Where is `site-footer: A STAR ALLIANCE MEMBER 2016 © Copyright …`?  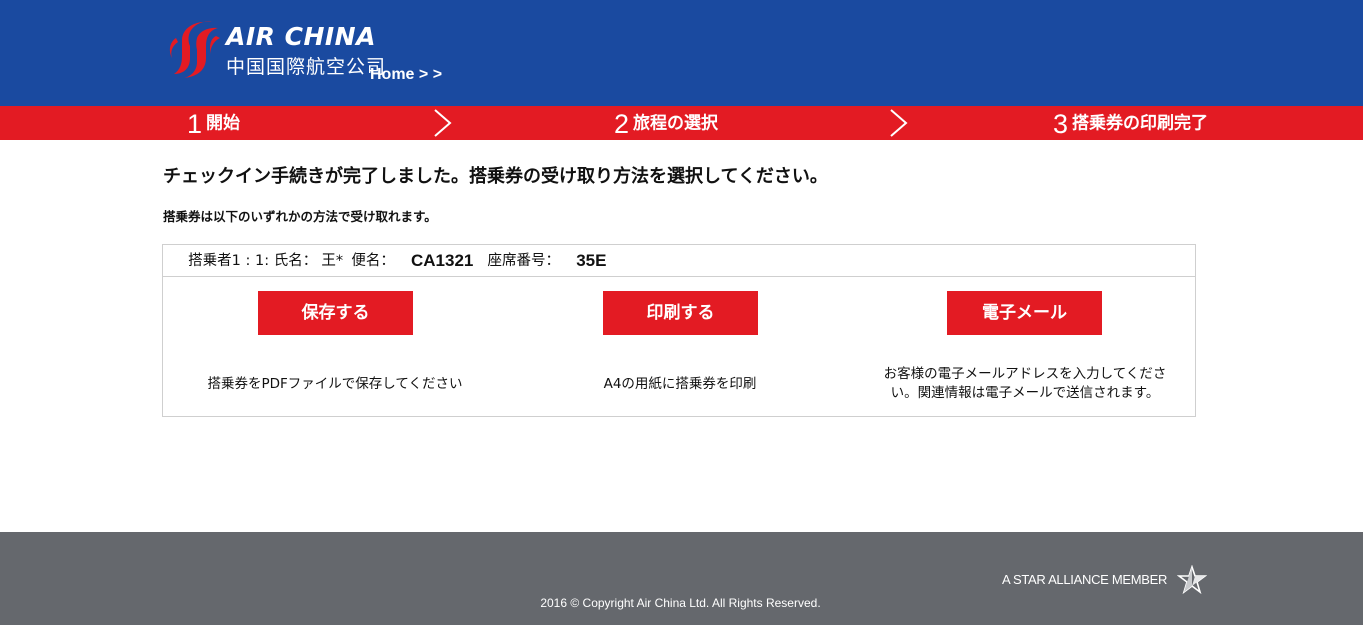
site-footer: A STAR ALLIANCE MEMBER 2016 © Copyright … is located at coordinates (681, 578).